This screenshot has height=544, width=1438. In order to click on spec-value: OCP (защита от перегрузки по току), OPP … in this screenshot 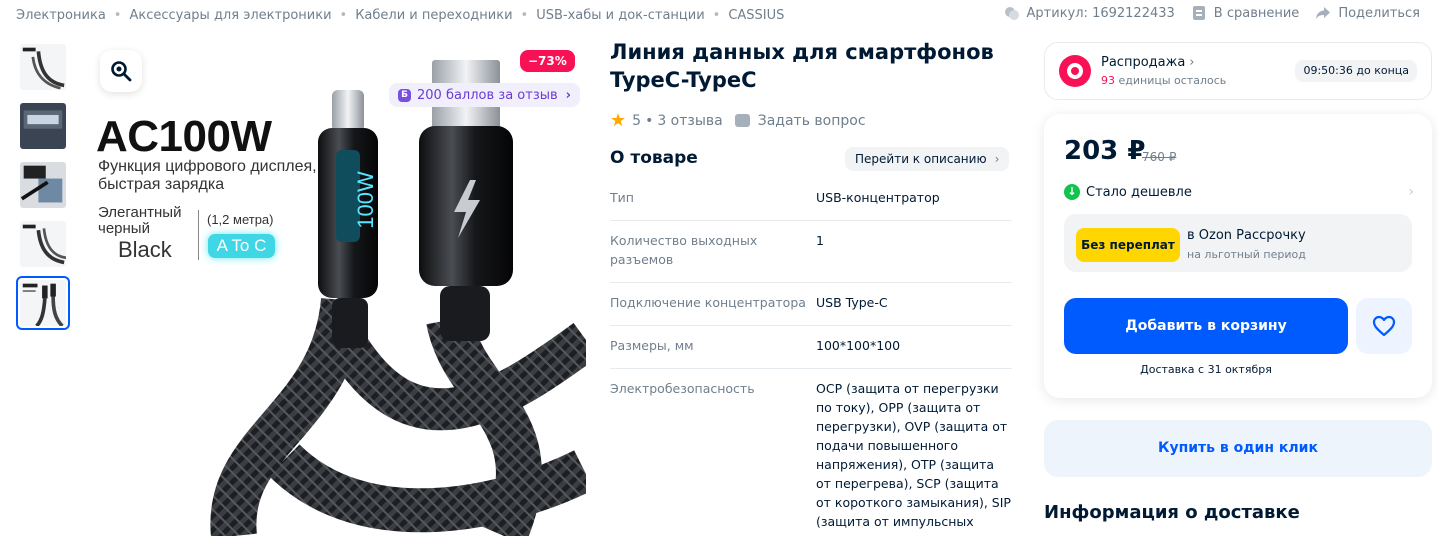, I will do `click(913, 455)`.